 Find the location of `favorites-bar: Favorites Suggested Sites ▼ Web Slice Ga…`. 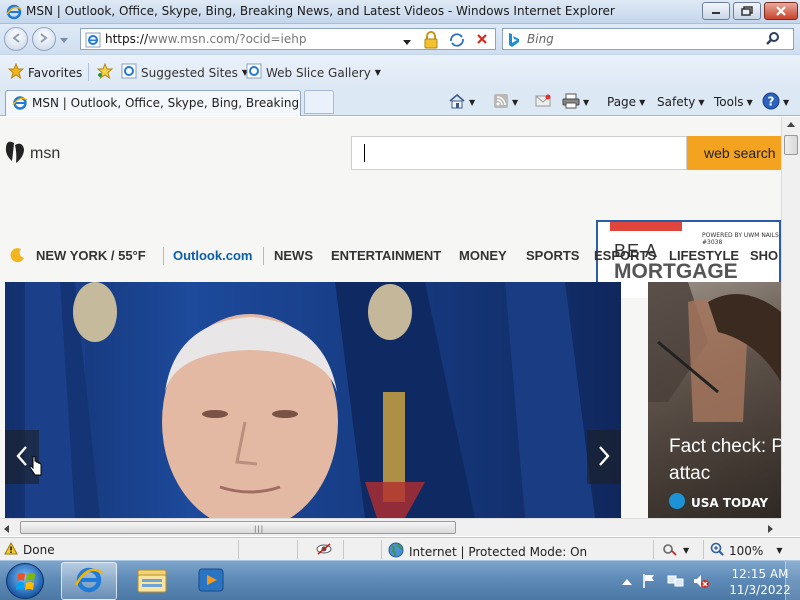

favorites-bar: Favorites Suggested Sites ▼ Web Slice Ga… is located at coordinates (400, 71).